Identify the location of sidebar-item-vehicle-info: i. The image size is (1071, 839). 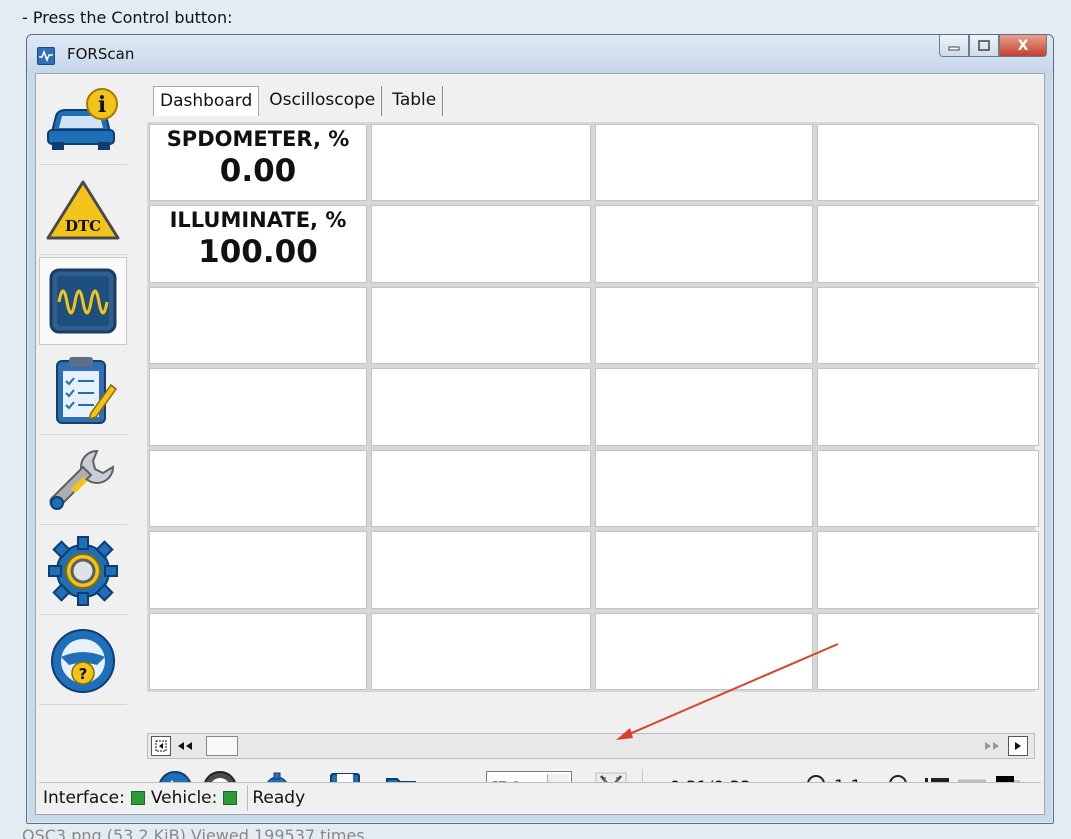
(83, 121).